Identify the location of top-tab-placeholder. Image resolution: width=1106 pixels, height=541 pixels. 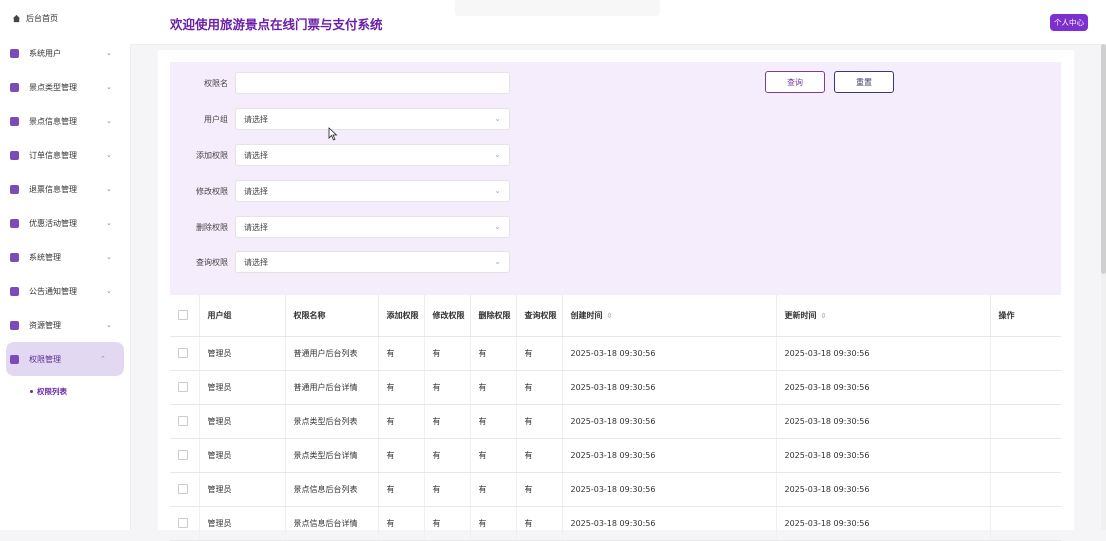
(557, 8).